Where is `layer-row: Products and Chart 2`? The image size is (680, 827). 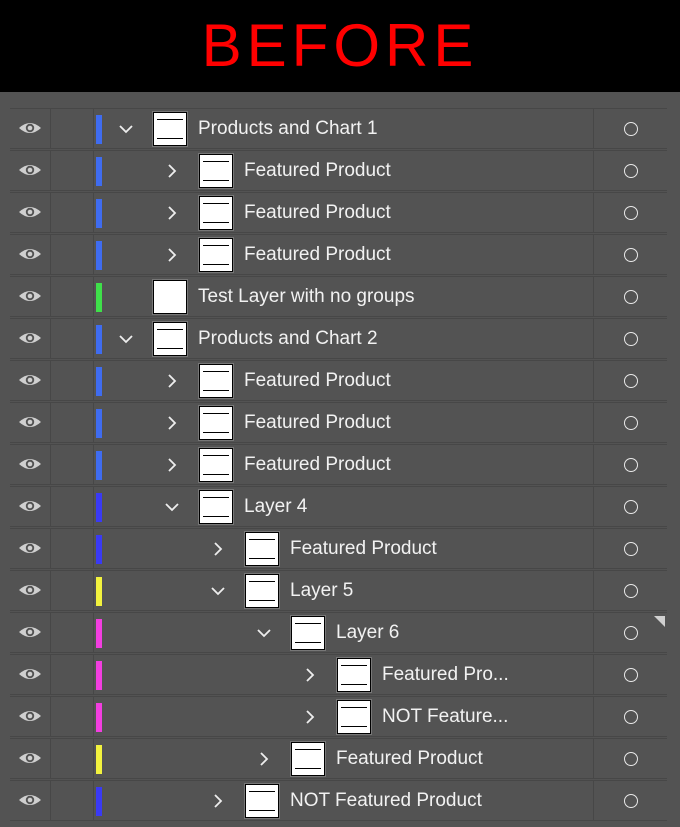
layer-row: Products and Chart 2 is located at coordinates (338, 338).